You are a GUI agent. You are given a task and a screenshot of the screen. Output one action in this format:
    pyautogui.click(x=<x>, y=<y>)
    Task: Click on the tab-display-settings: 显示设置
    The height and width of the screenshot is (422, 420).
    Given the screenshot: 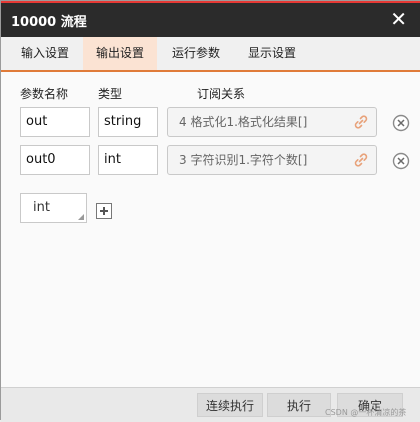 What is the action you would take?
    pyautogui.click(x=272, y=53)
    